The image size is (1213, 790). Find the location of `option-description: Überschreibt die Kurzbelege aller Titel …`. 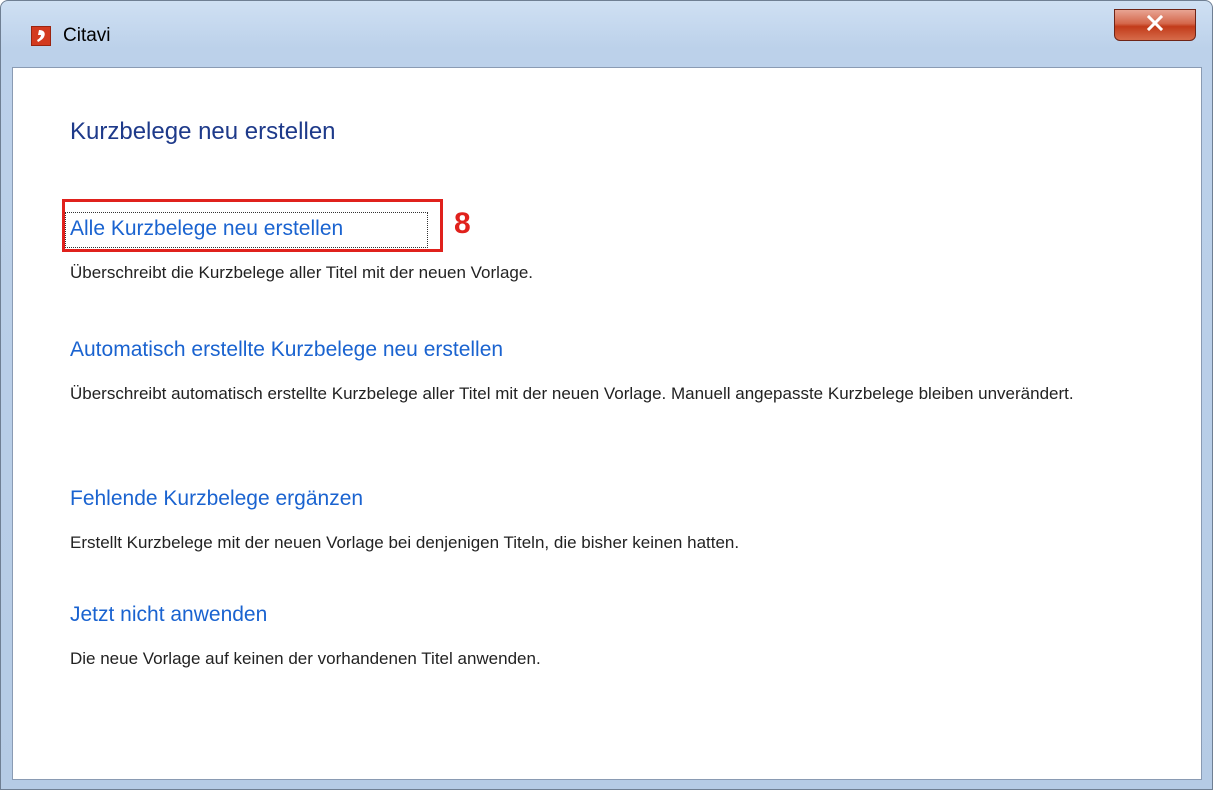

option-description: Überschreibt die Kurzbelege aller Titel … is located at coordinates (302, 272).